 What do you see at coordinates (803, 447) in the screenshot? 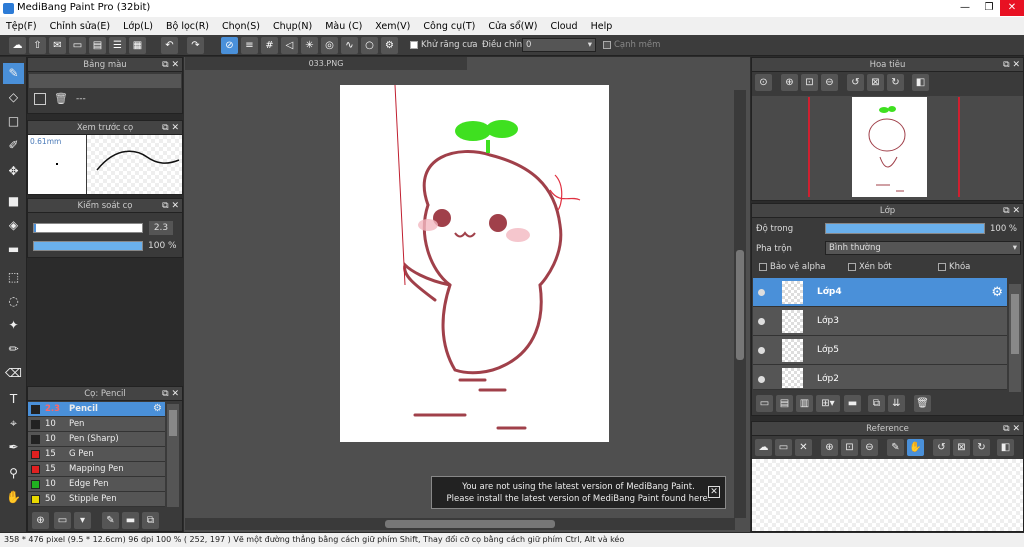
I see `close-reference-icon: ✕` at bounding box center [803, 447].